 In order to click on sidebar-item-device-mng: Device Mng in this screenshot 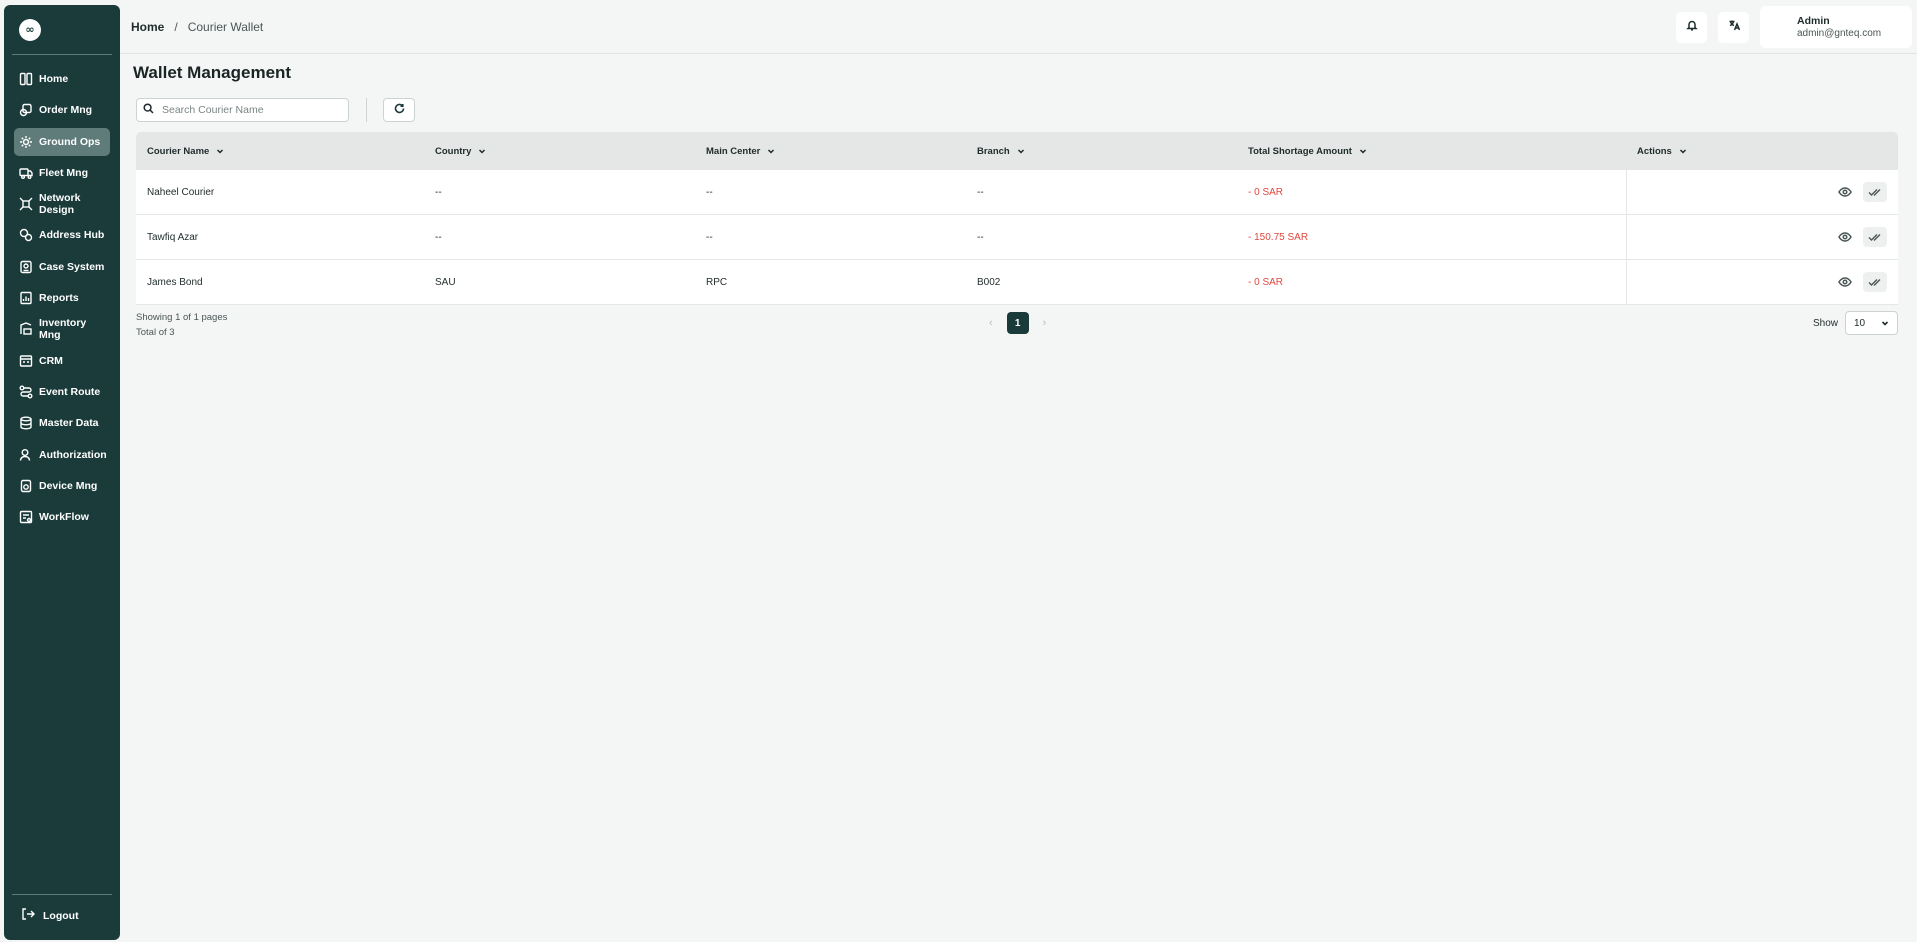, I will do `click(62, 486)`.